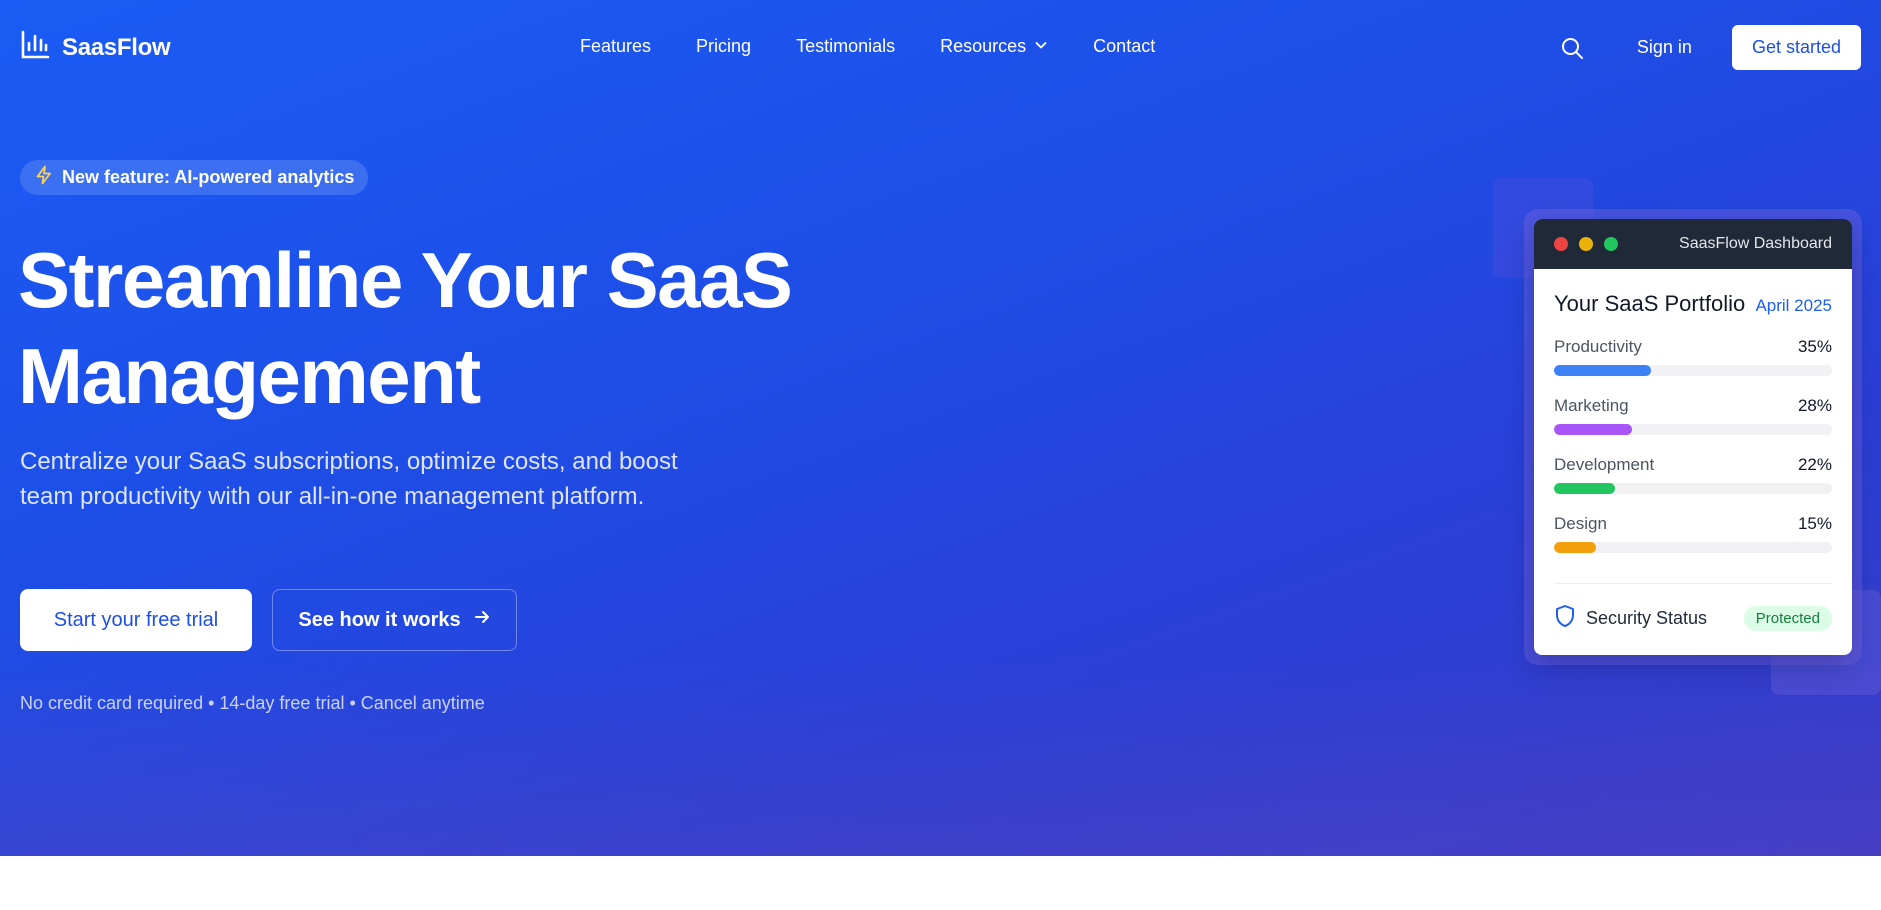  Describe the element at coordinates (1814, 346) in the screenshot. I see `category-percent: 35%` at that location.